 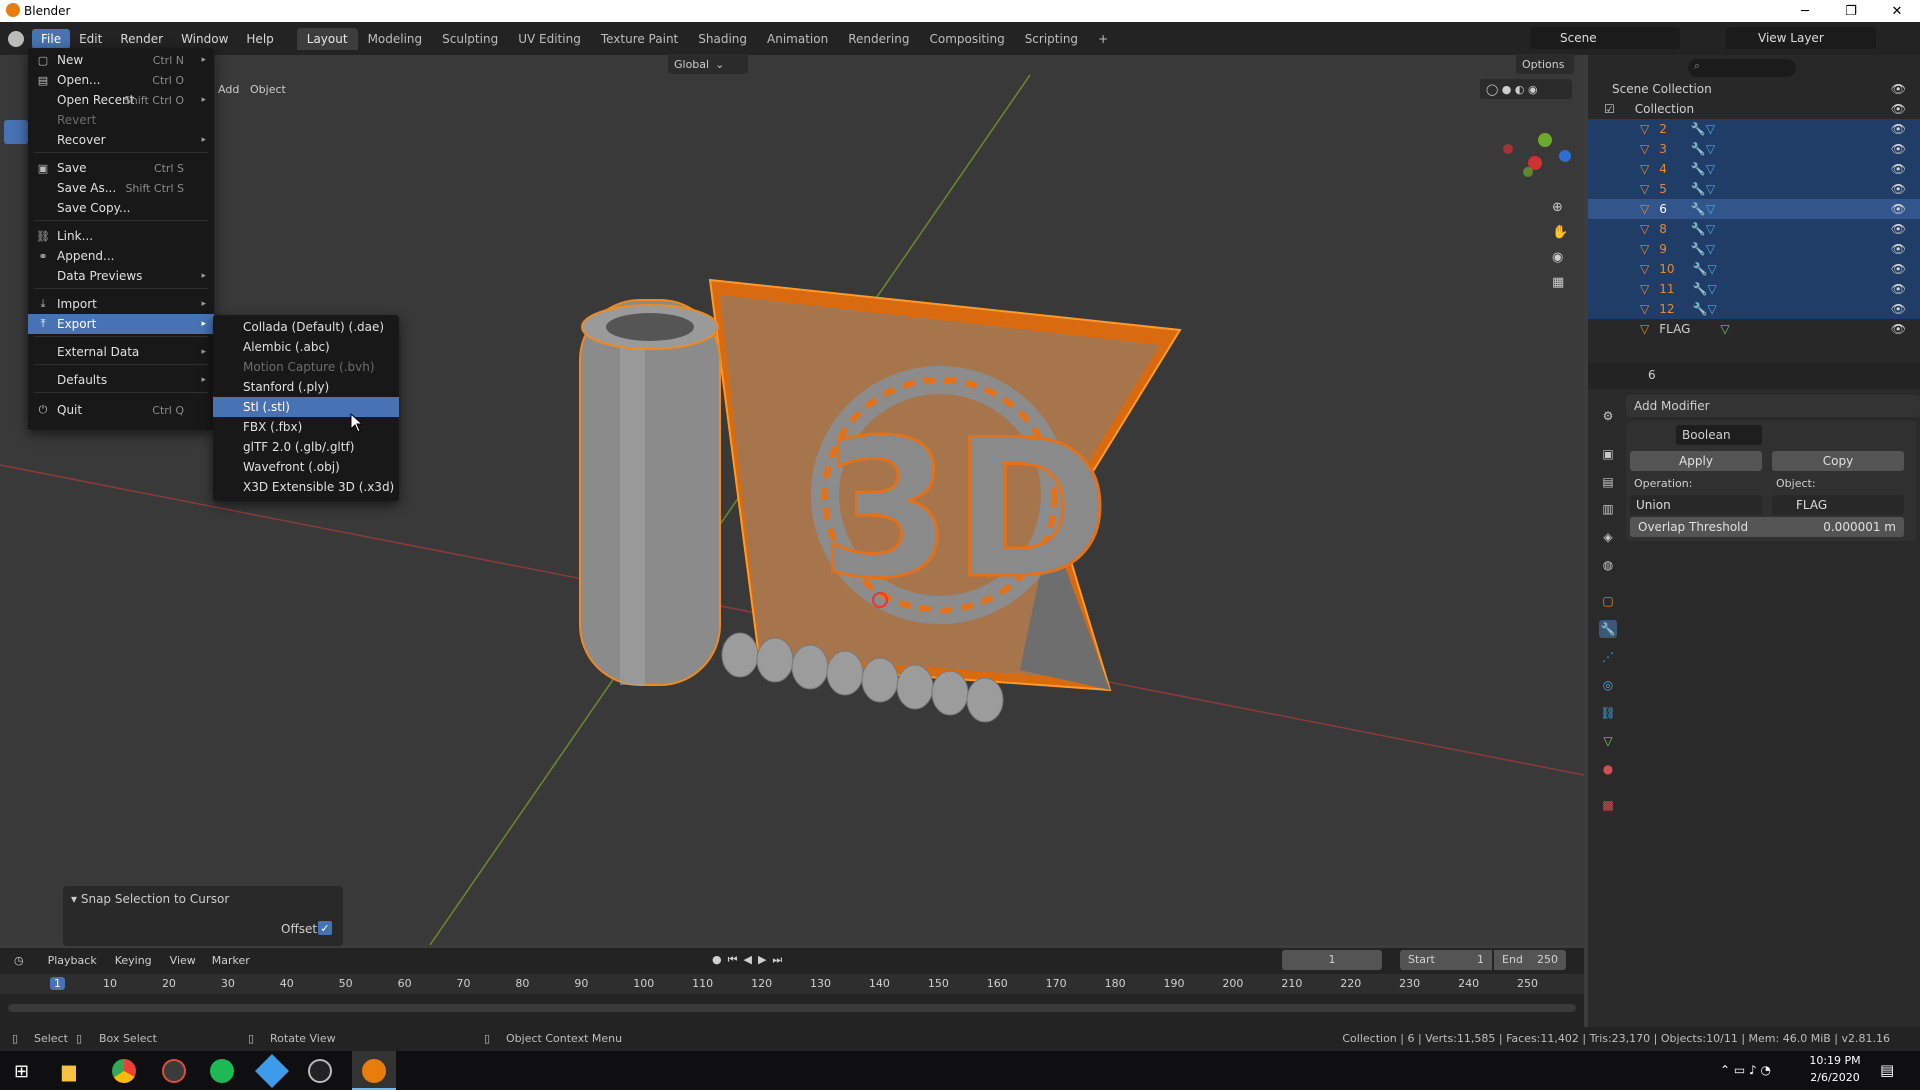 I want to click on end-frame-field: End 250, so click(x=1530, y=960).